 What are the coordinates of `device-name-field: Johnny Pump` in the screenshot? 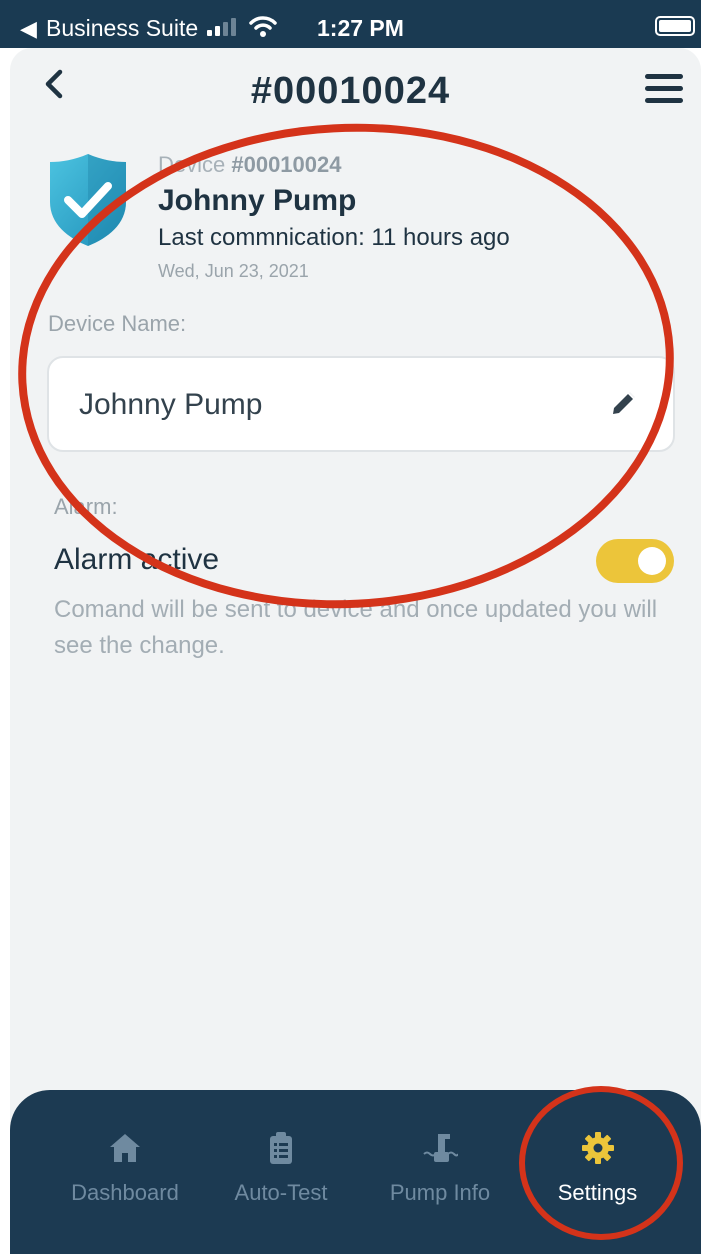 It's located at (361, 404).